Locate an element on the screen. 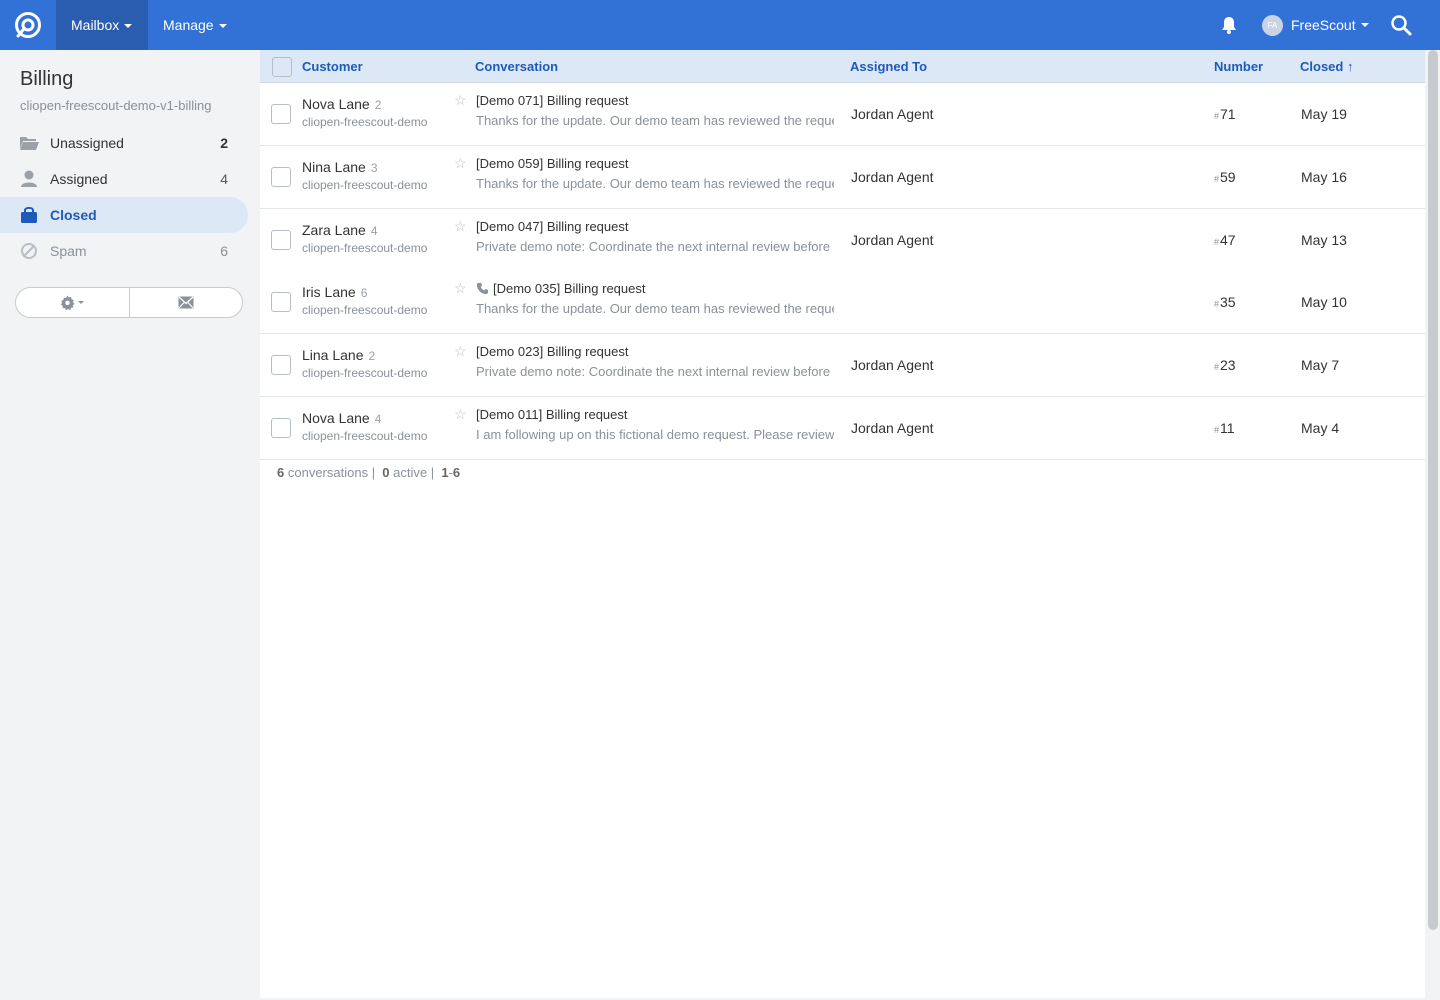 This screenshot has width=1440, height=1000. folder-spam: Spam 6 is located at coordinates (124, 251).